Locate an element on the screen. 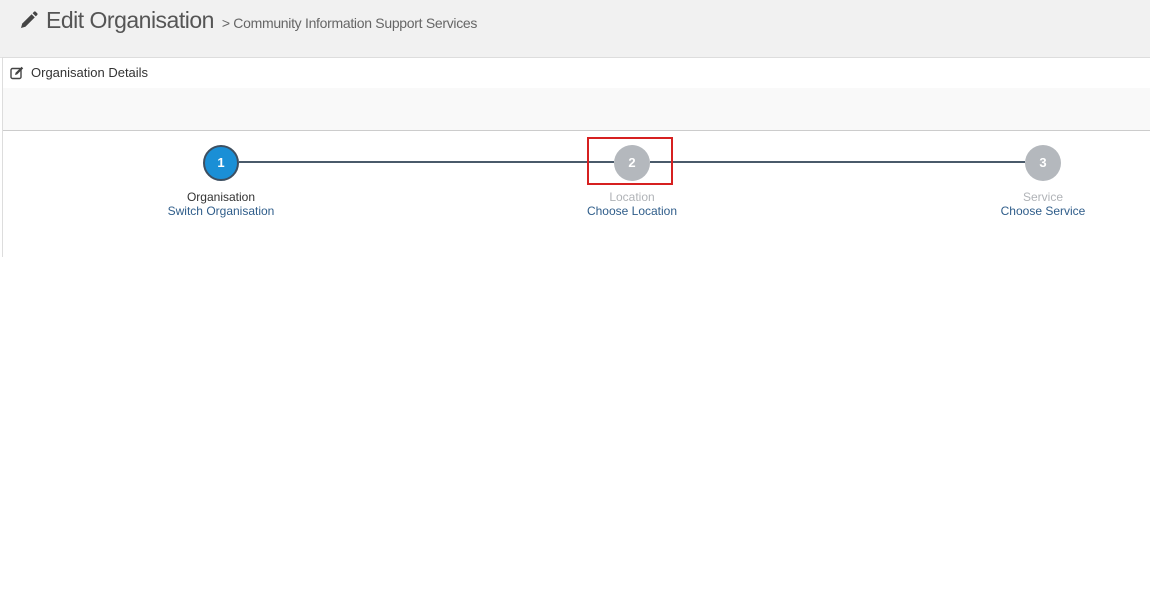  wizard-step-1-circle: 1 is located at coordinates (221, 163).